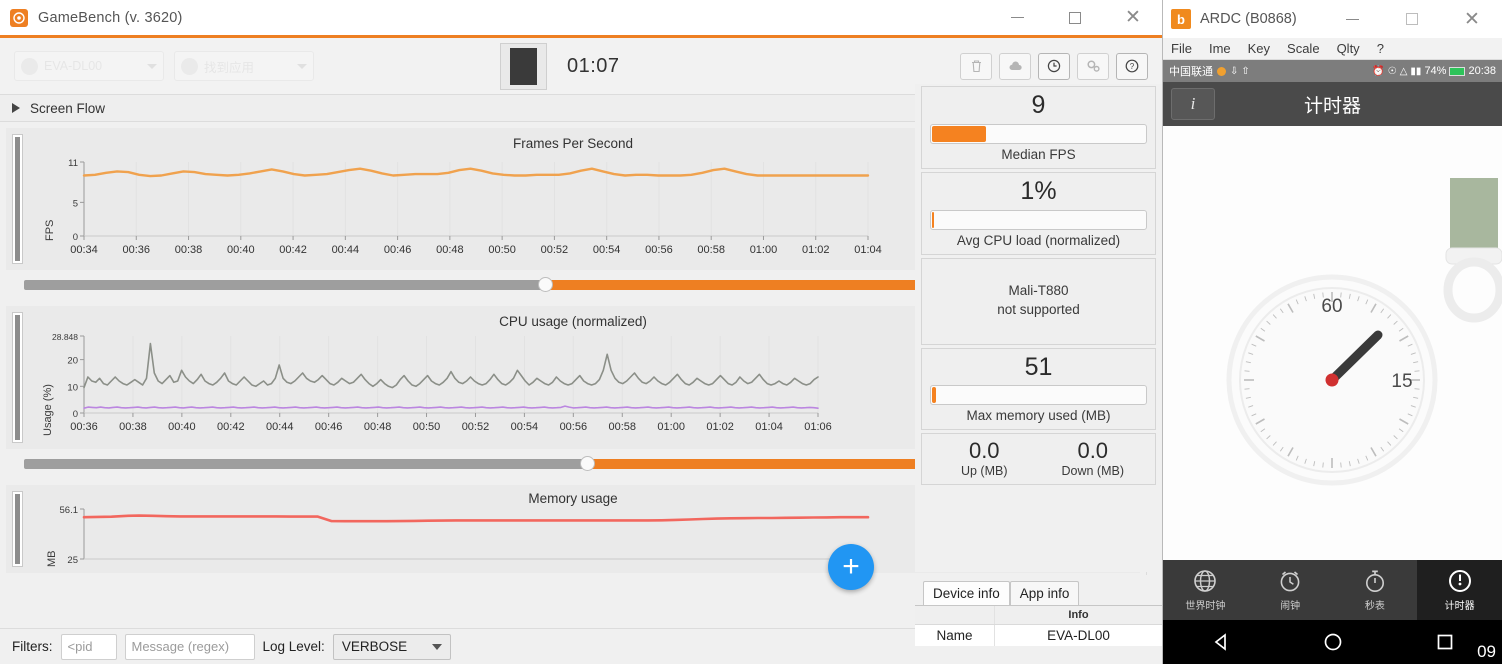  What do you see at coordinates (1181, 48) in the screenshot?
I see `menu-file: File` at bounding box center [1181, 48].